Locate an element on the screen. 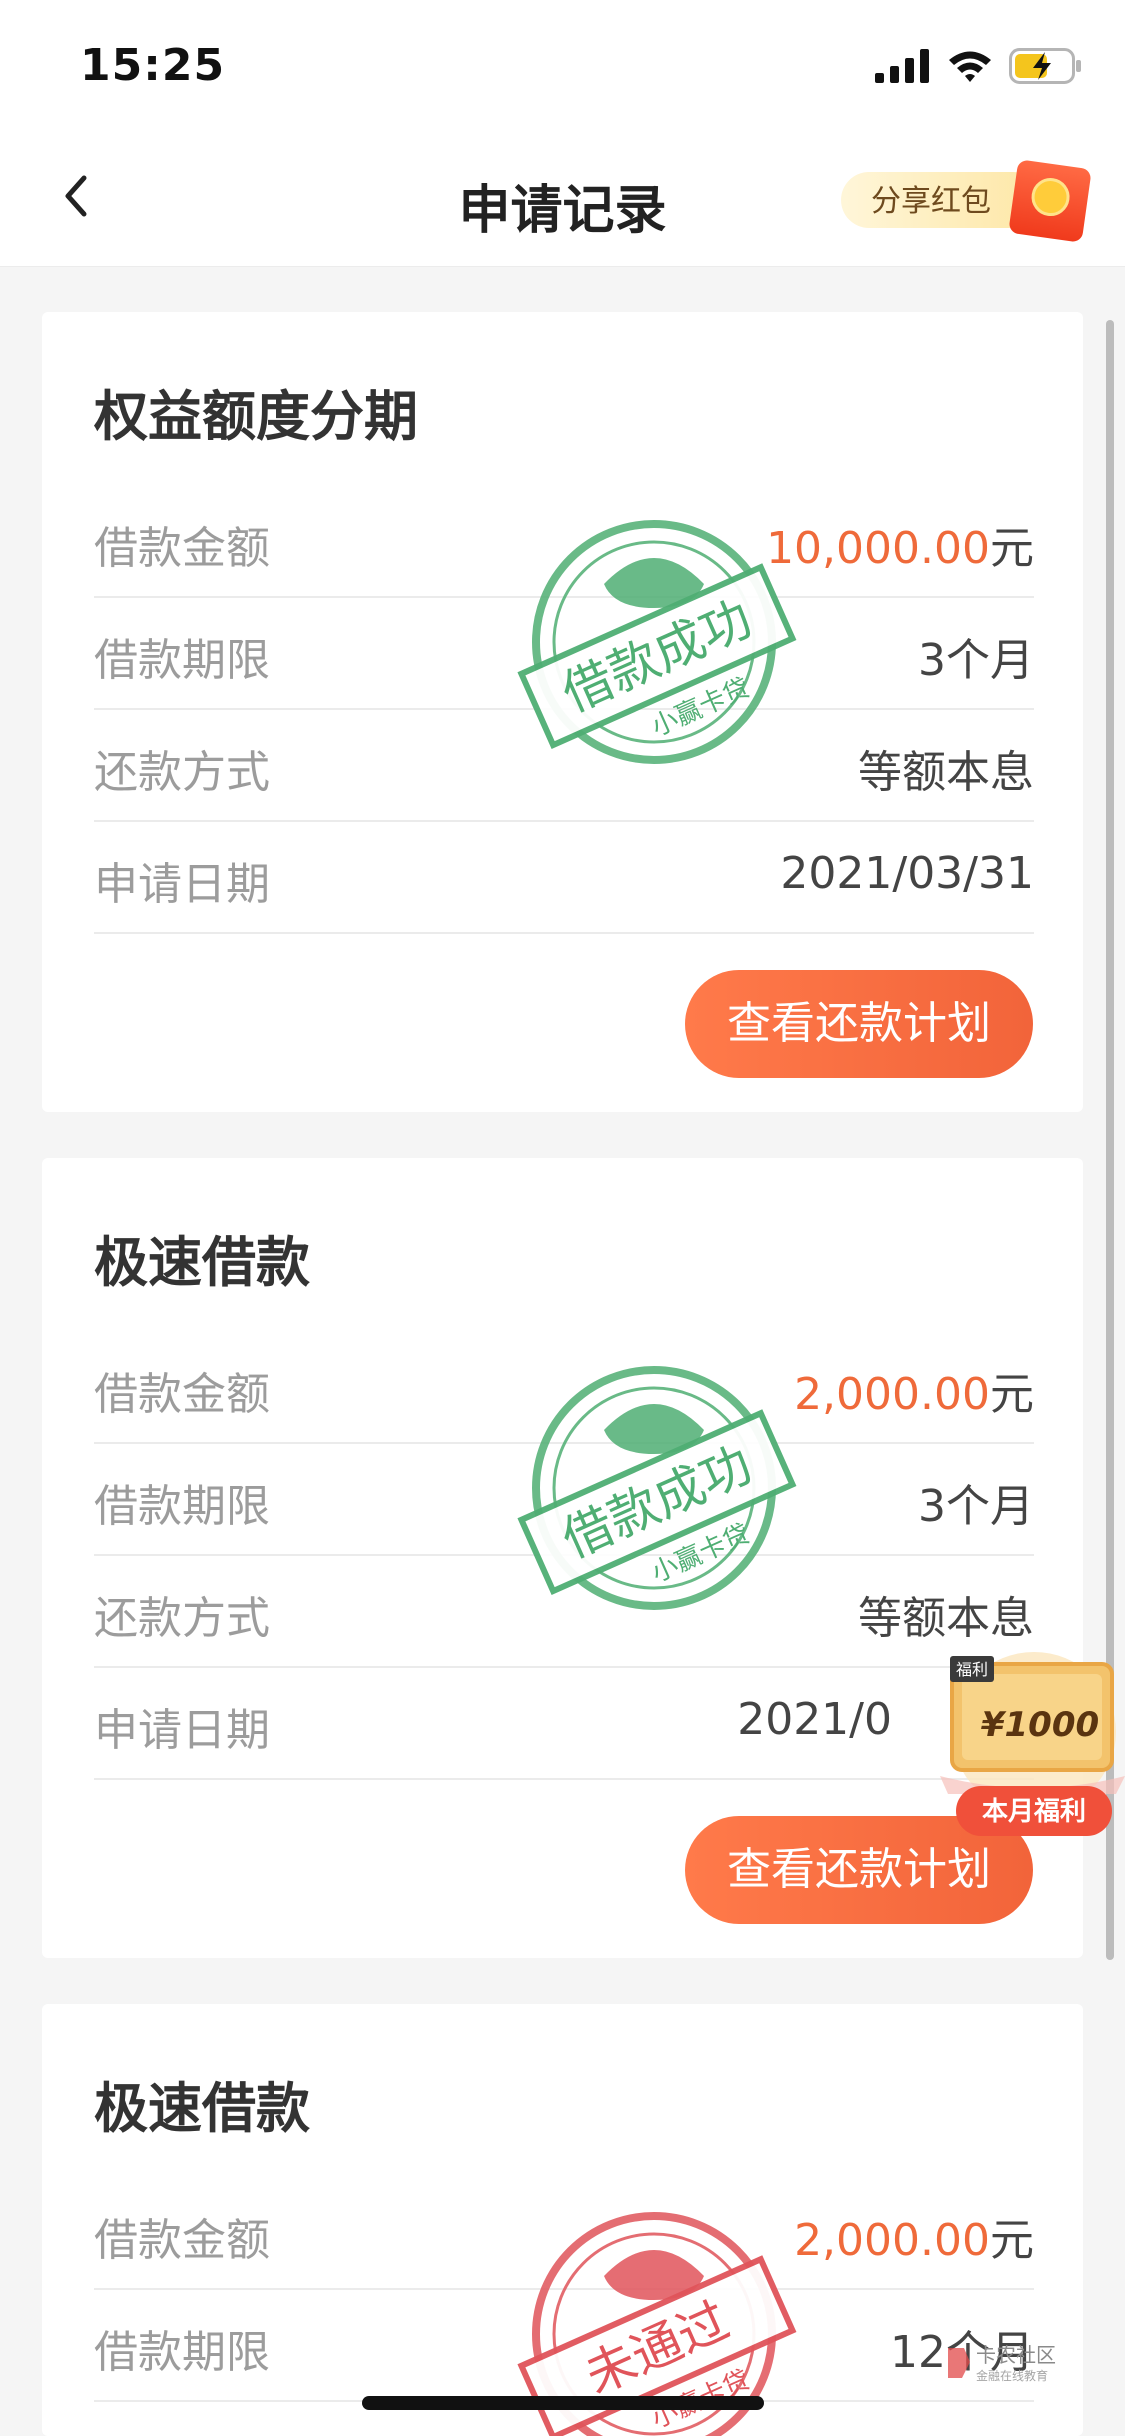 This screenshot has height=2436, width=1125. term-row: 借款期限 12个月 is located at coordinates (564, 2346).